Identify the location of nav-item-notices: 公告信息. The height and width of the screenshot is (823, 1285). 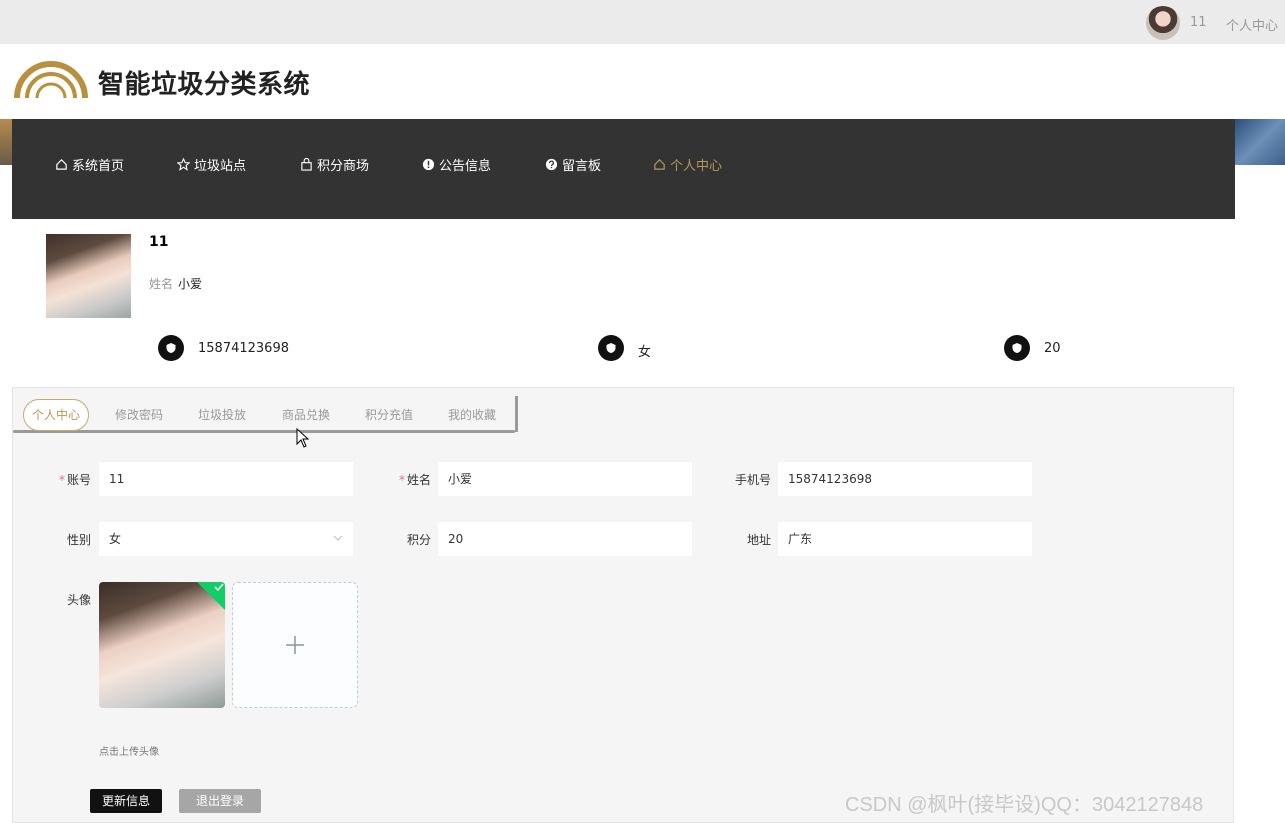
(456, 164).